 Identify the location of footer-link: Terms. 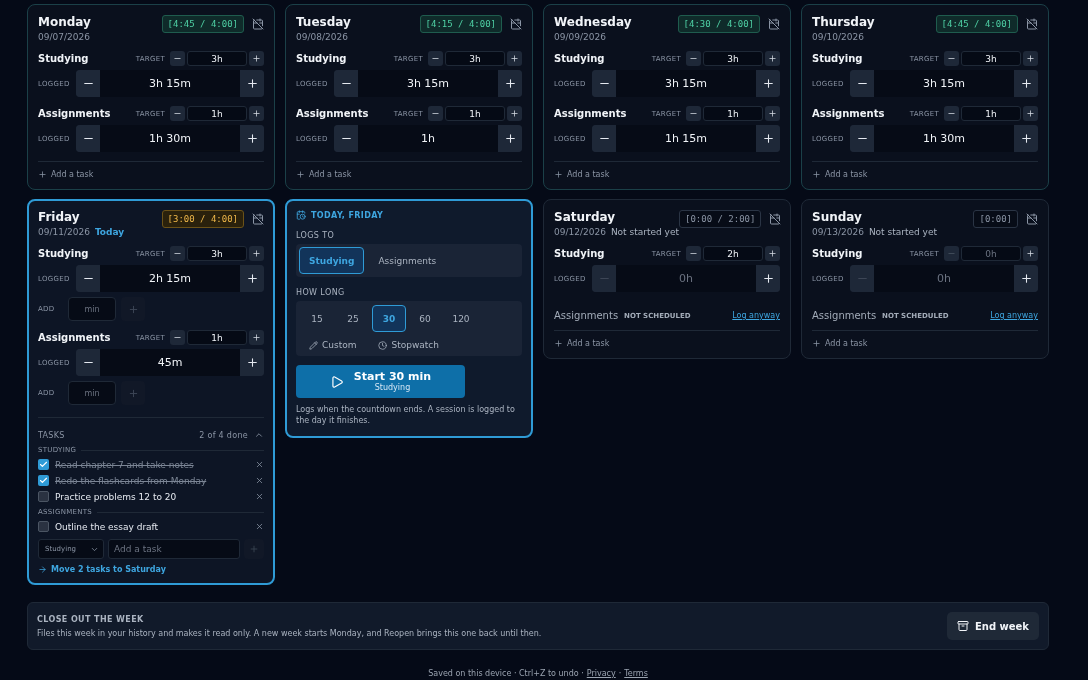
(636, 673).